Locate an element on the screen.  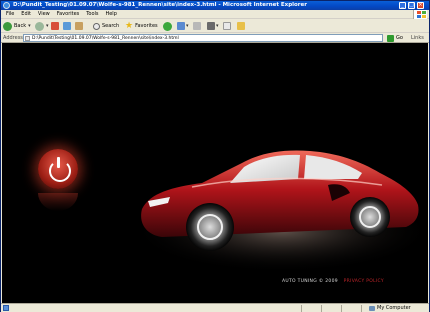
folder-icon is located at coordinates (241, 26).